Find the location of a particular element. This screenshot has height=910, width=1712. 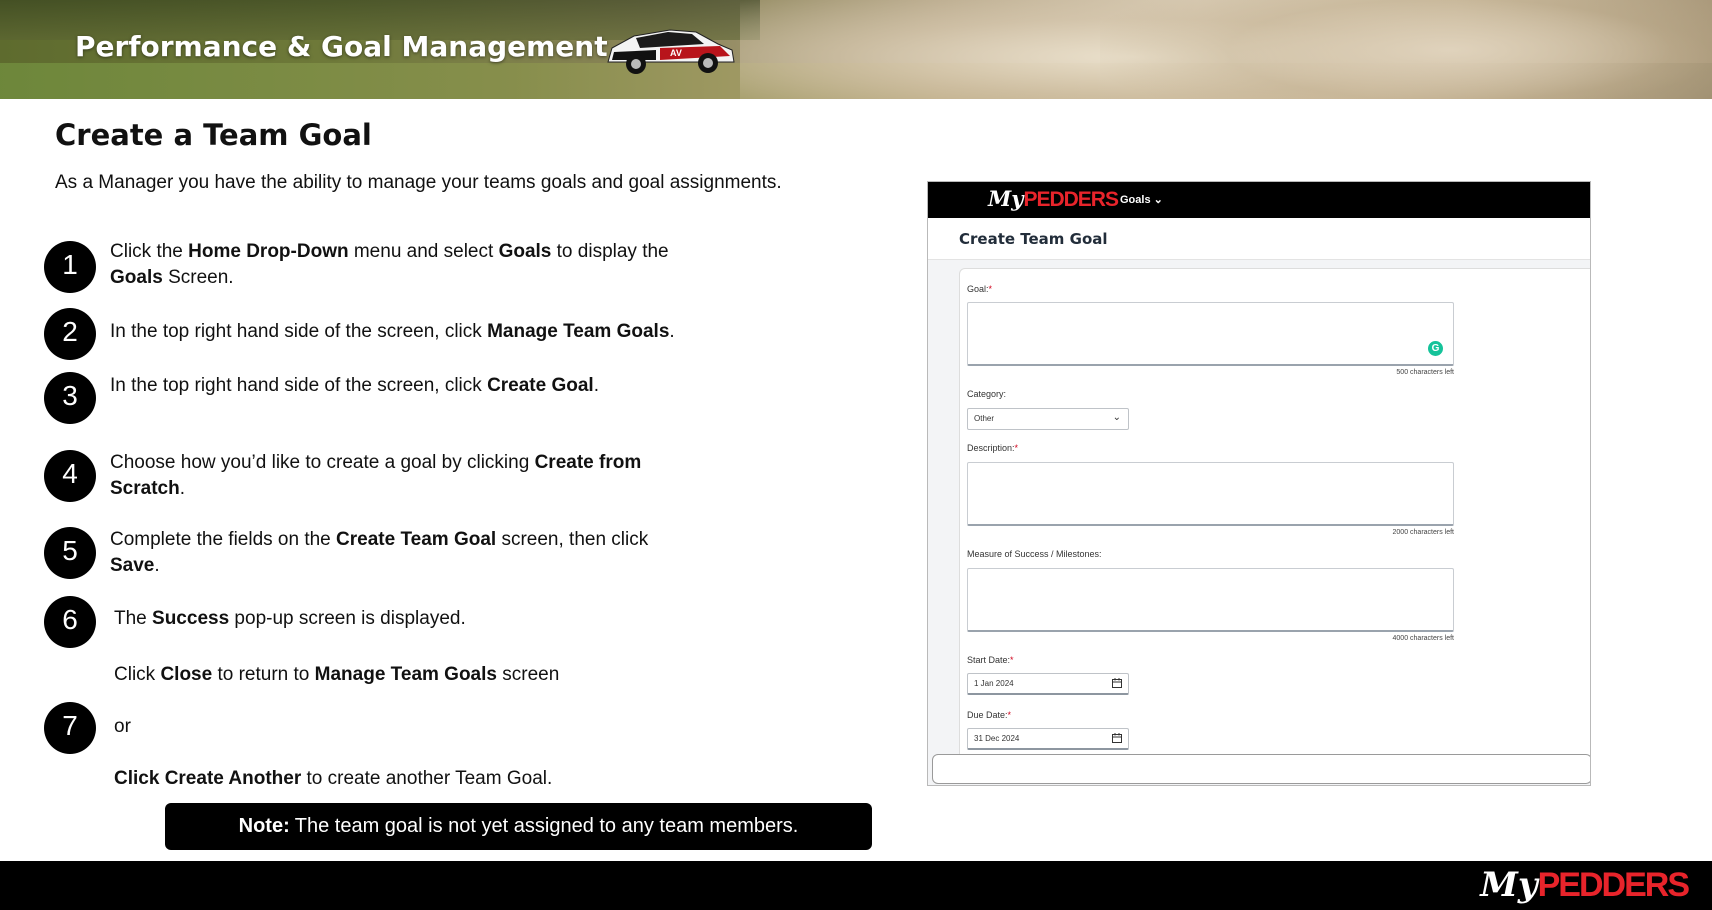

description-textarea is located at coordinates (1210, 494).